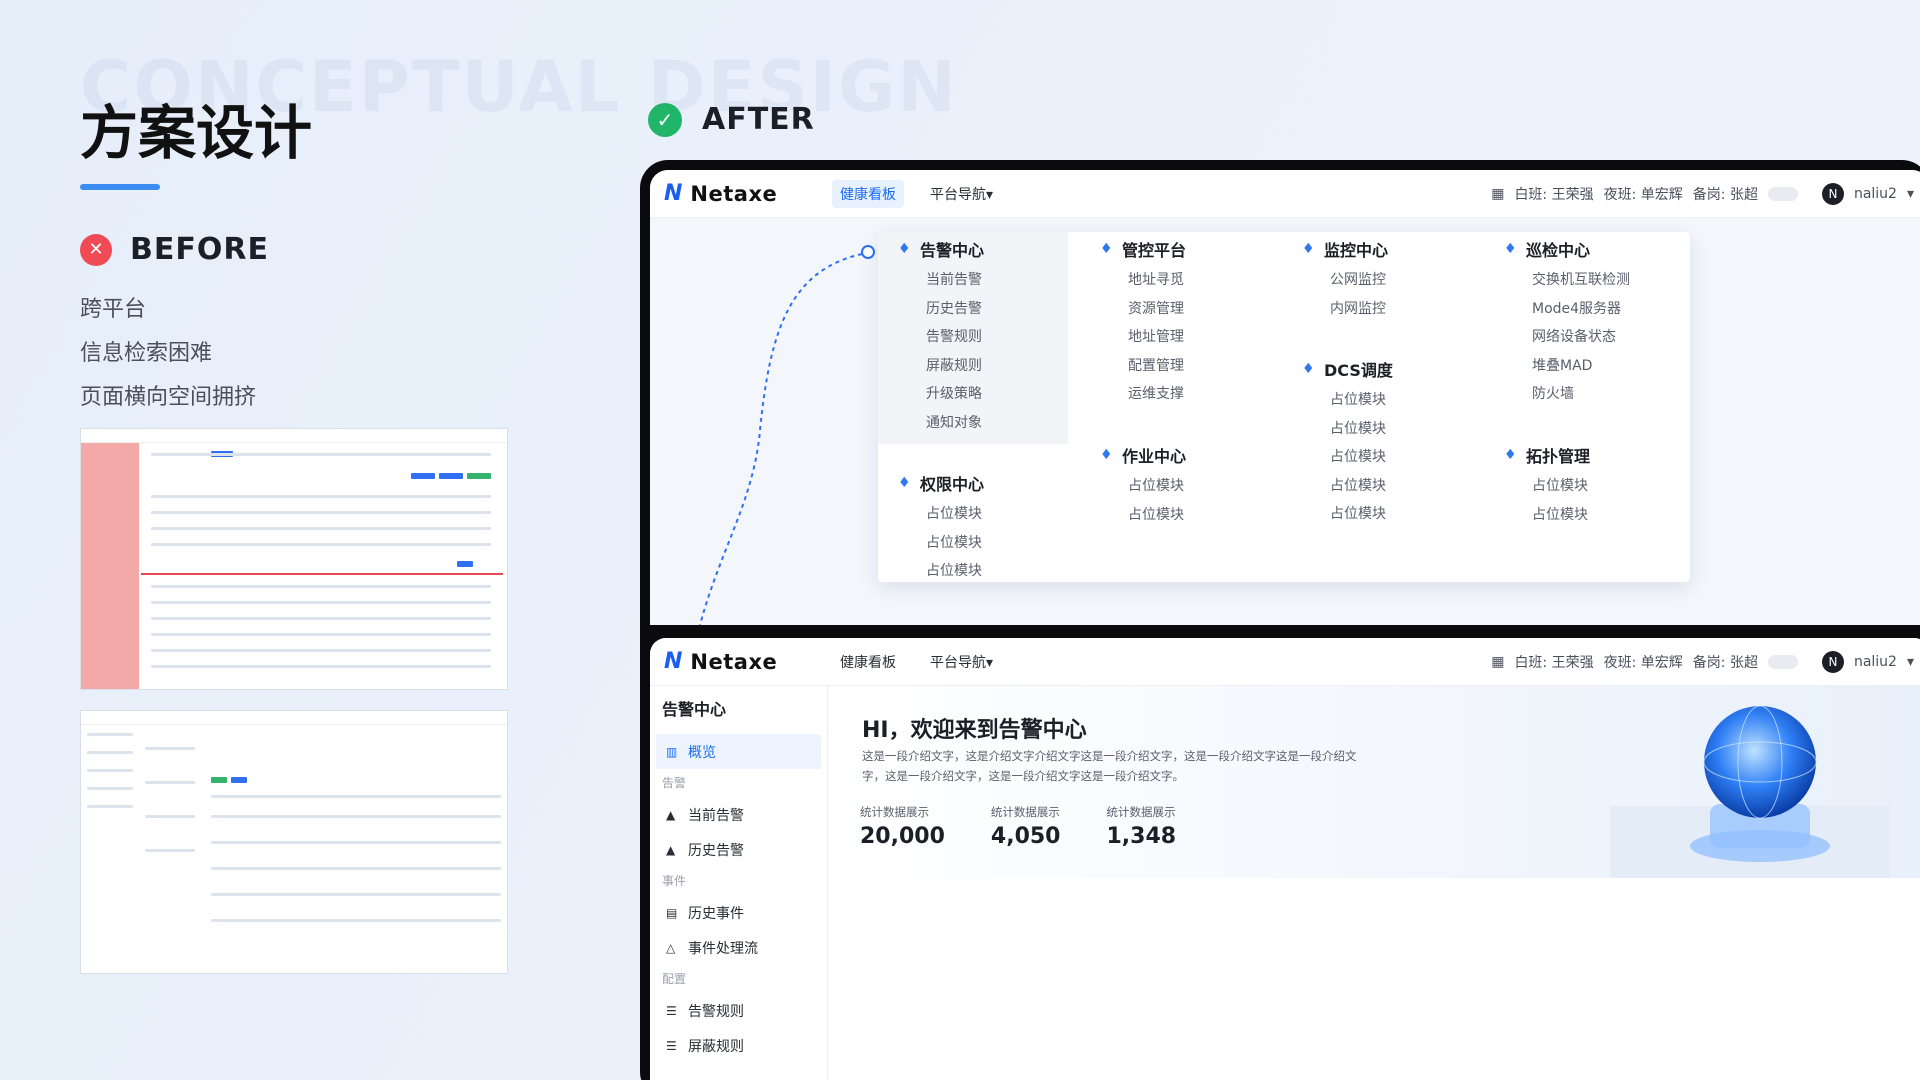 The width and height of the screenshot is (1920, 1080). Describe the element at coordinates (674, 881) in the screenshot. I see `sidebar-section: 事件` at that location.